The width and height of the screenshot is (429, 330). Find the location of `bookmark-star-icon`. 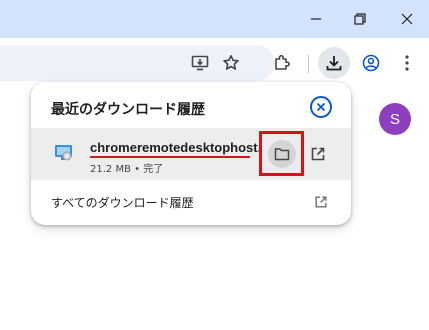

bookmark-star-icon is located at coordinates (231, 62).